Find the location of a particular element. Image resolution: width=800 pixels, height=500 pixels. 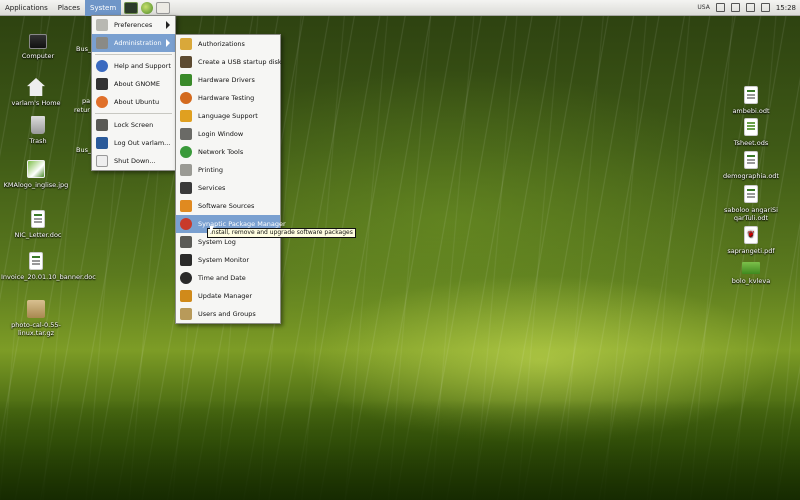

menu-item-hardware-drivers: Hardware Drivers is located at coordinates (228, 80).